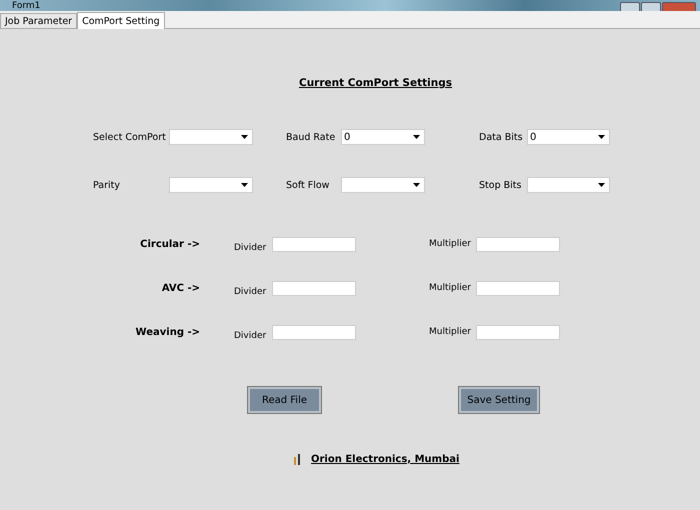  Describe the element at coordinates (499, 400) in the screenshot. I see `action-button: Save Setting` at that location.